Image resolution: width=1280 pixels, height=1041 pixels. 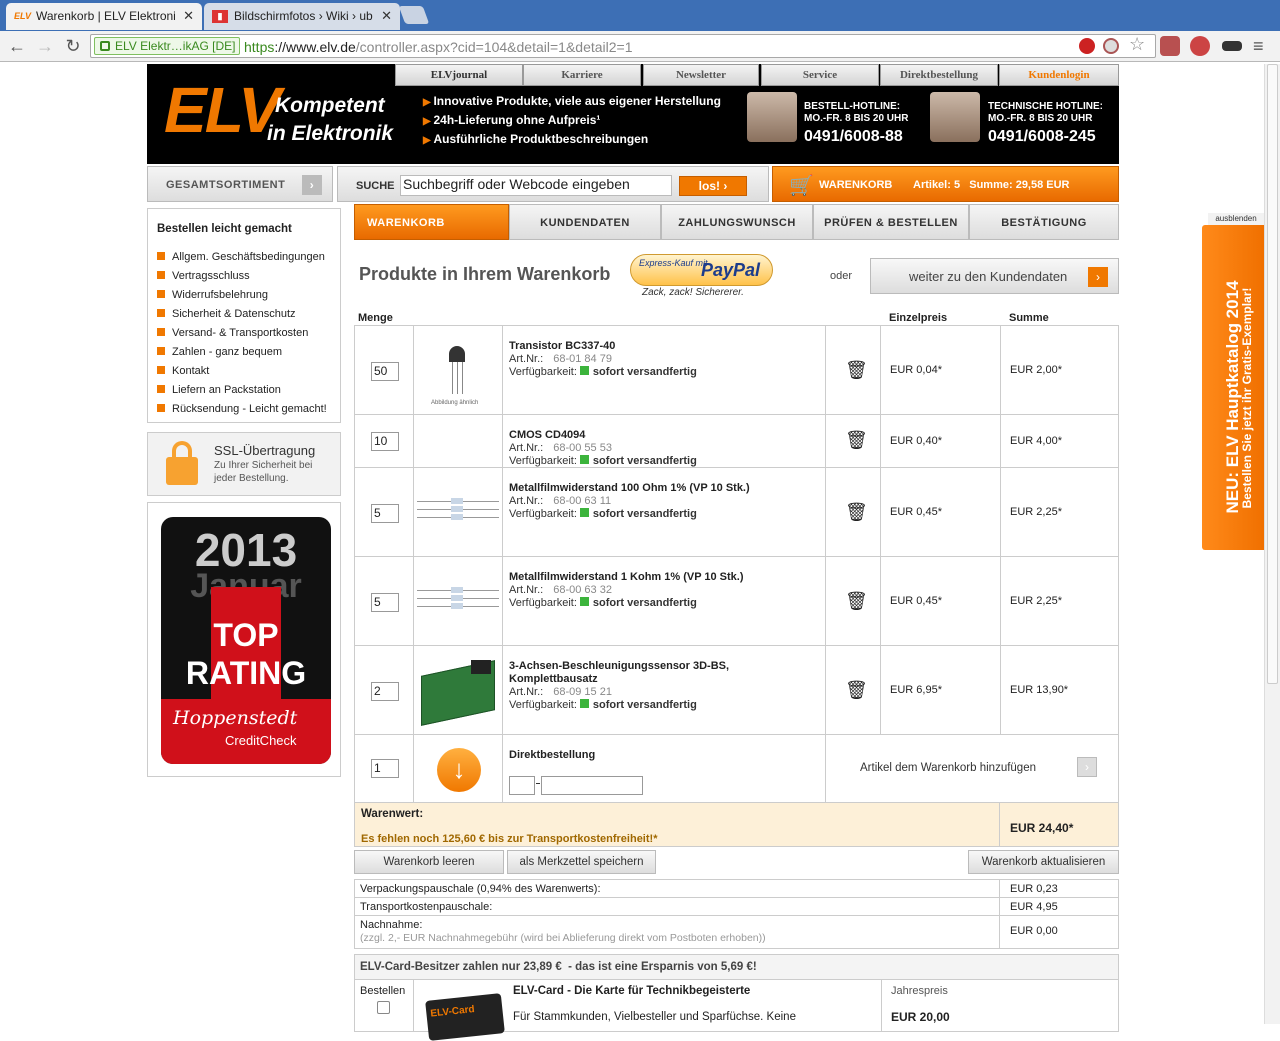 What do you see at coordinates (1059, 75) in the screenshot?
I see `nav-kundenlogin: Kundenlogin` at bounding box center [1059, 75].